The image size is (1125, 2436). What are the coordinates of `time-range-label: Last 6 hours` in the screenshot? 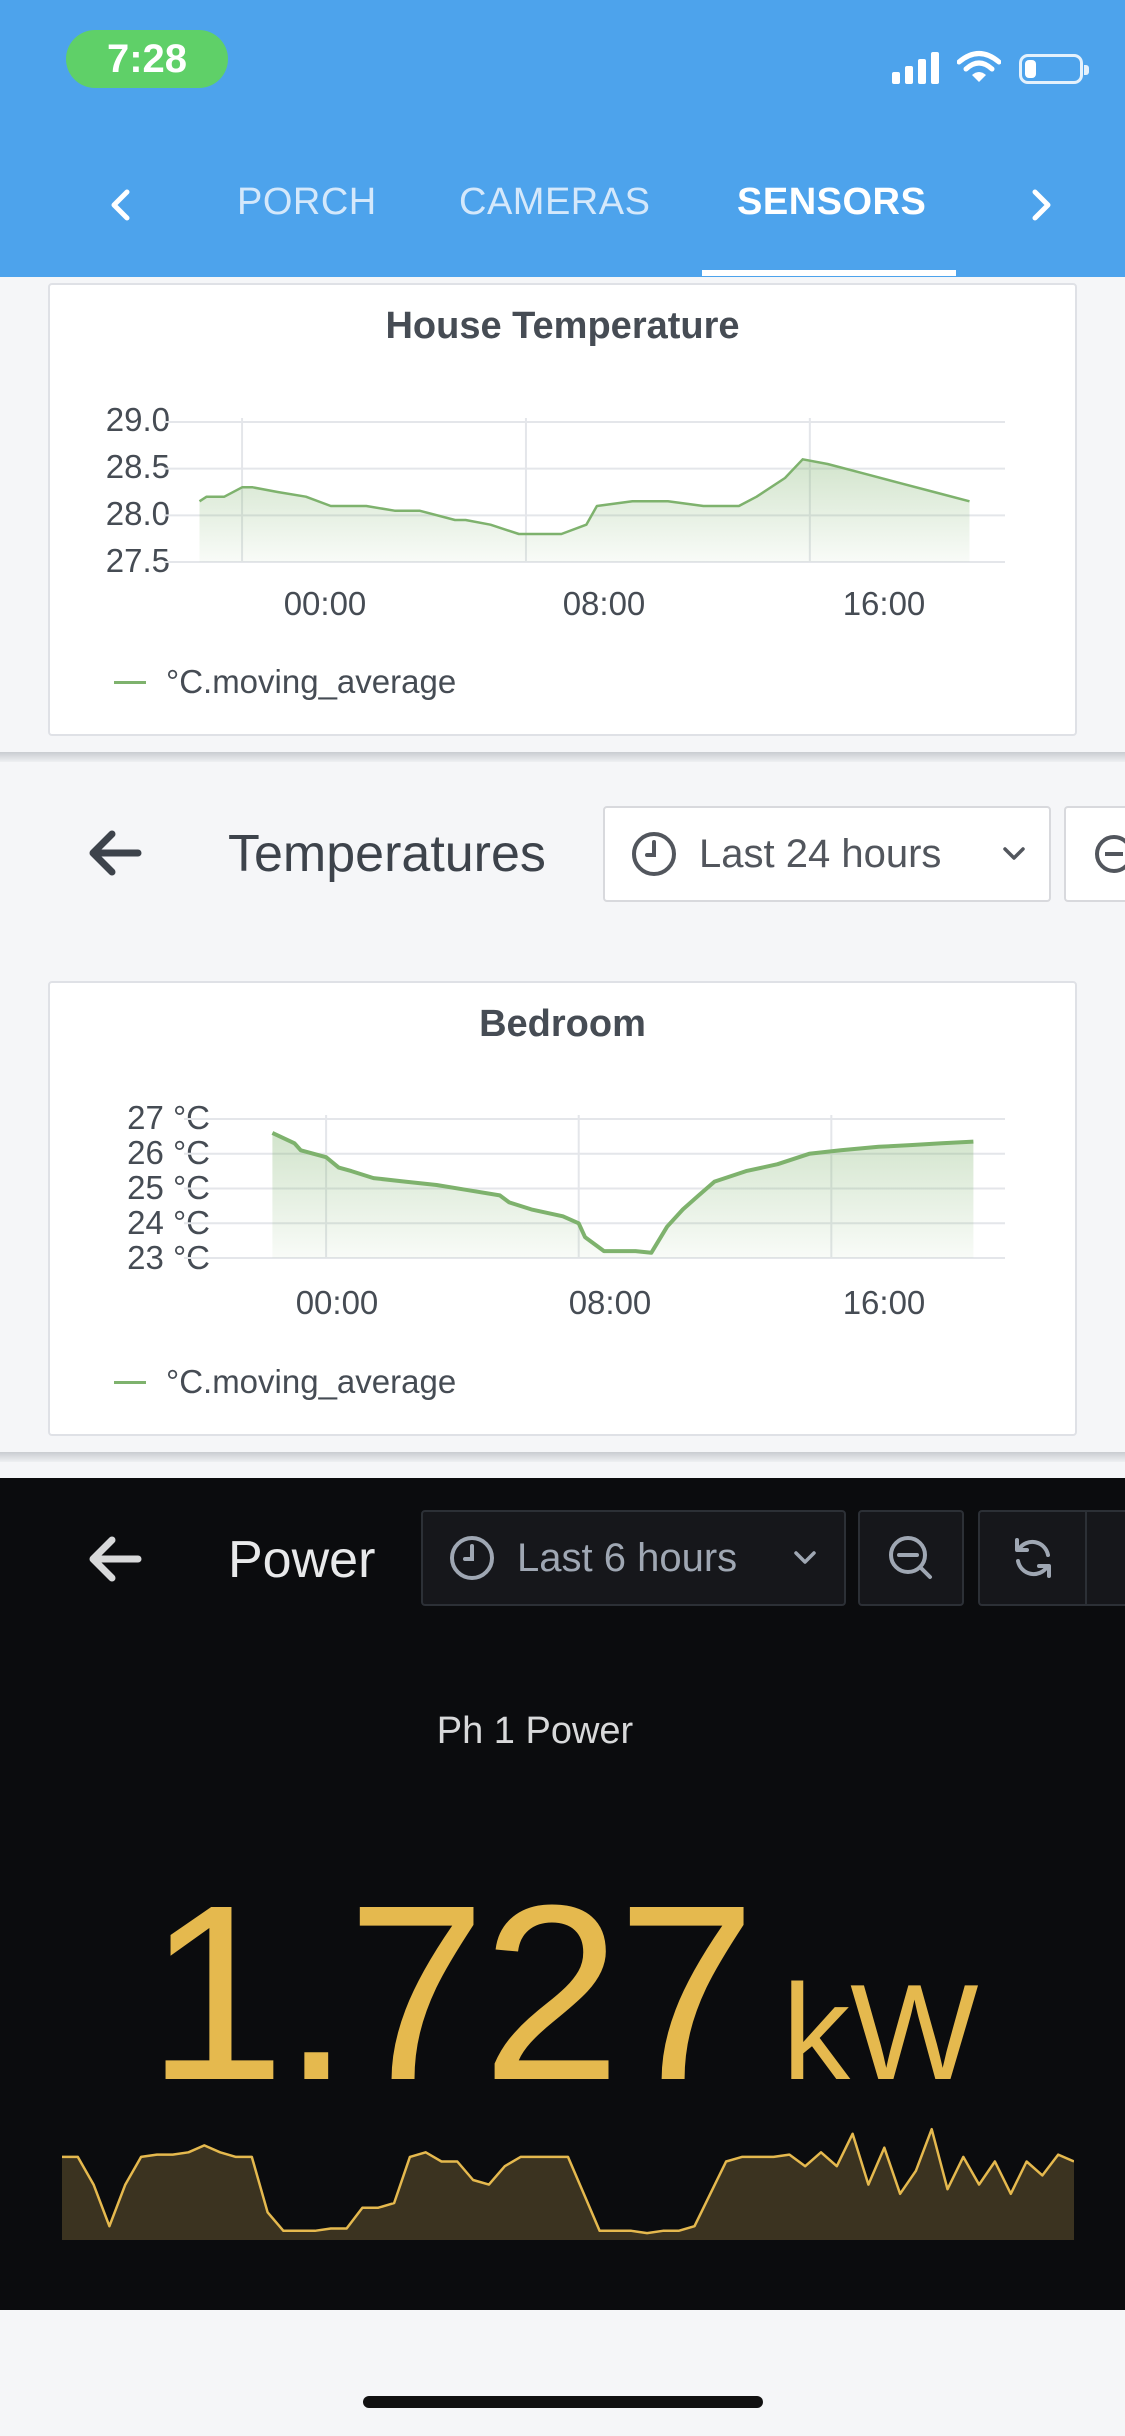 It's located at (627, 1557).